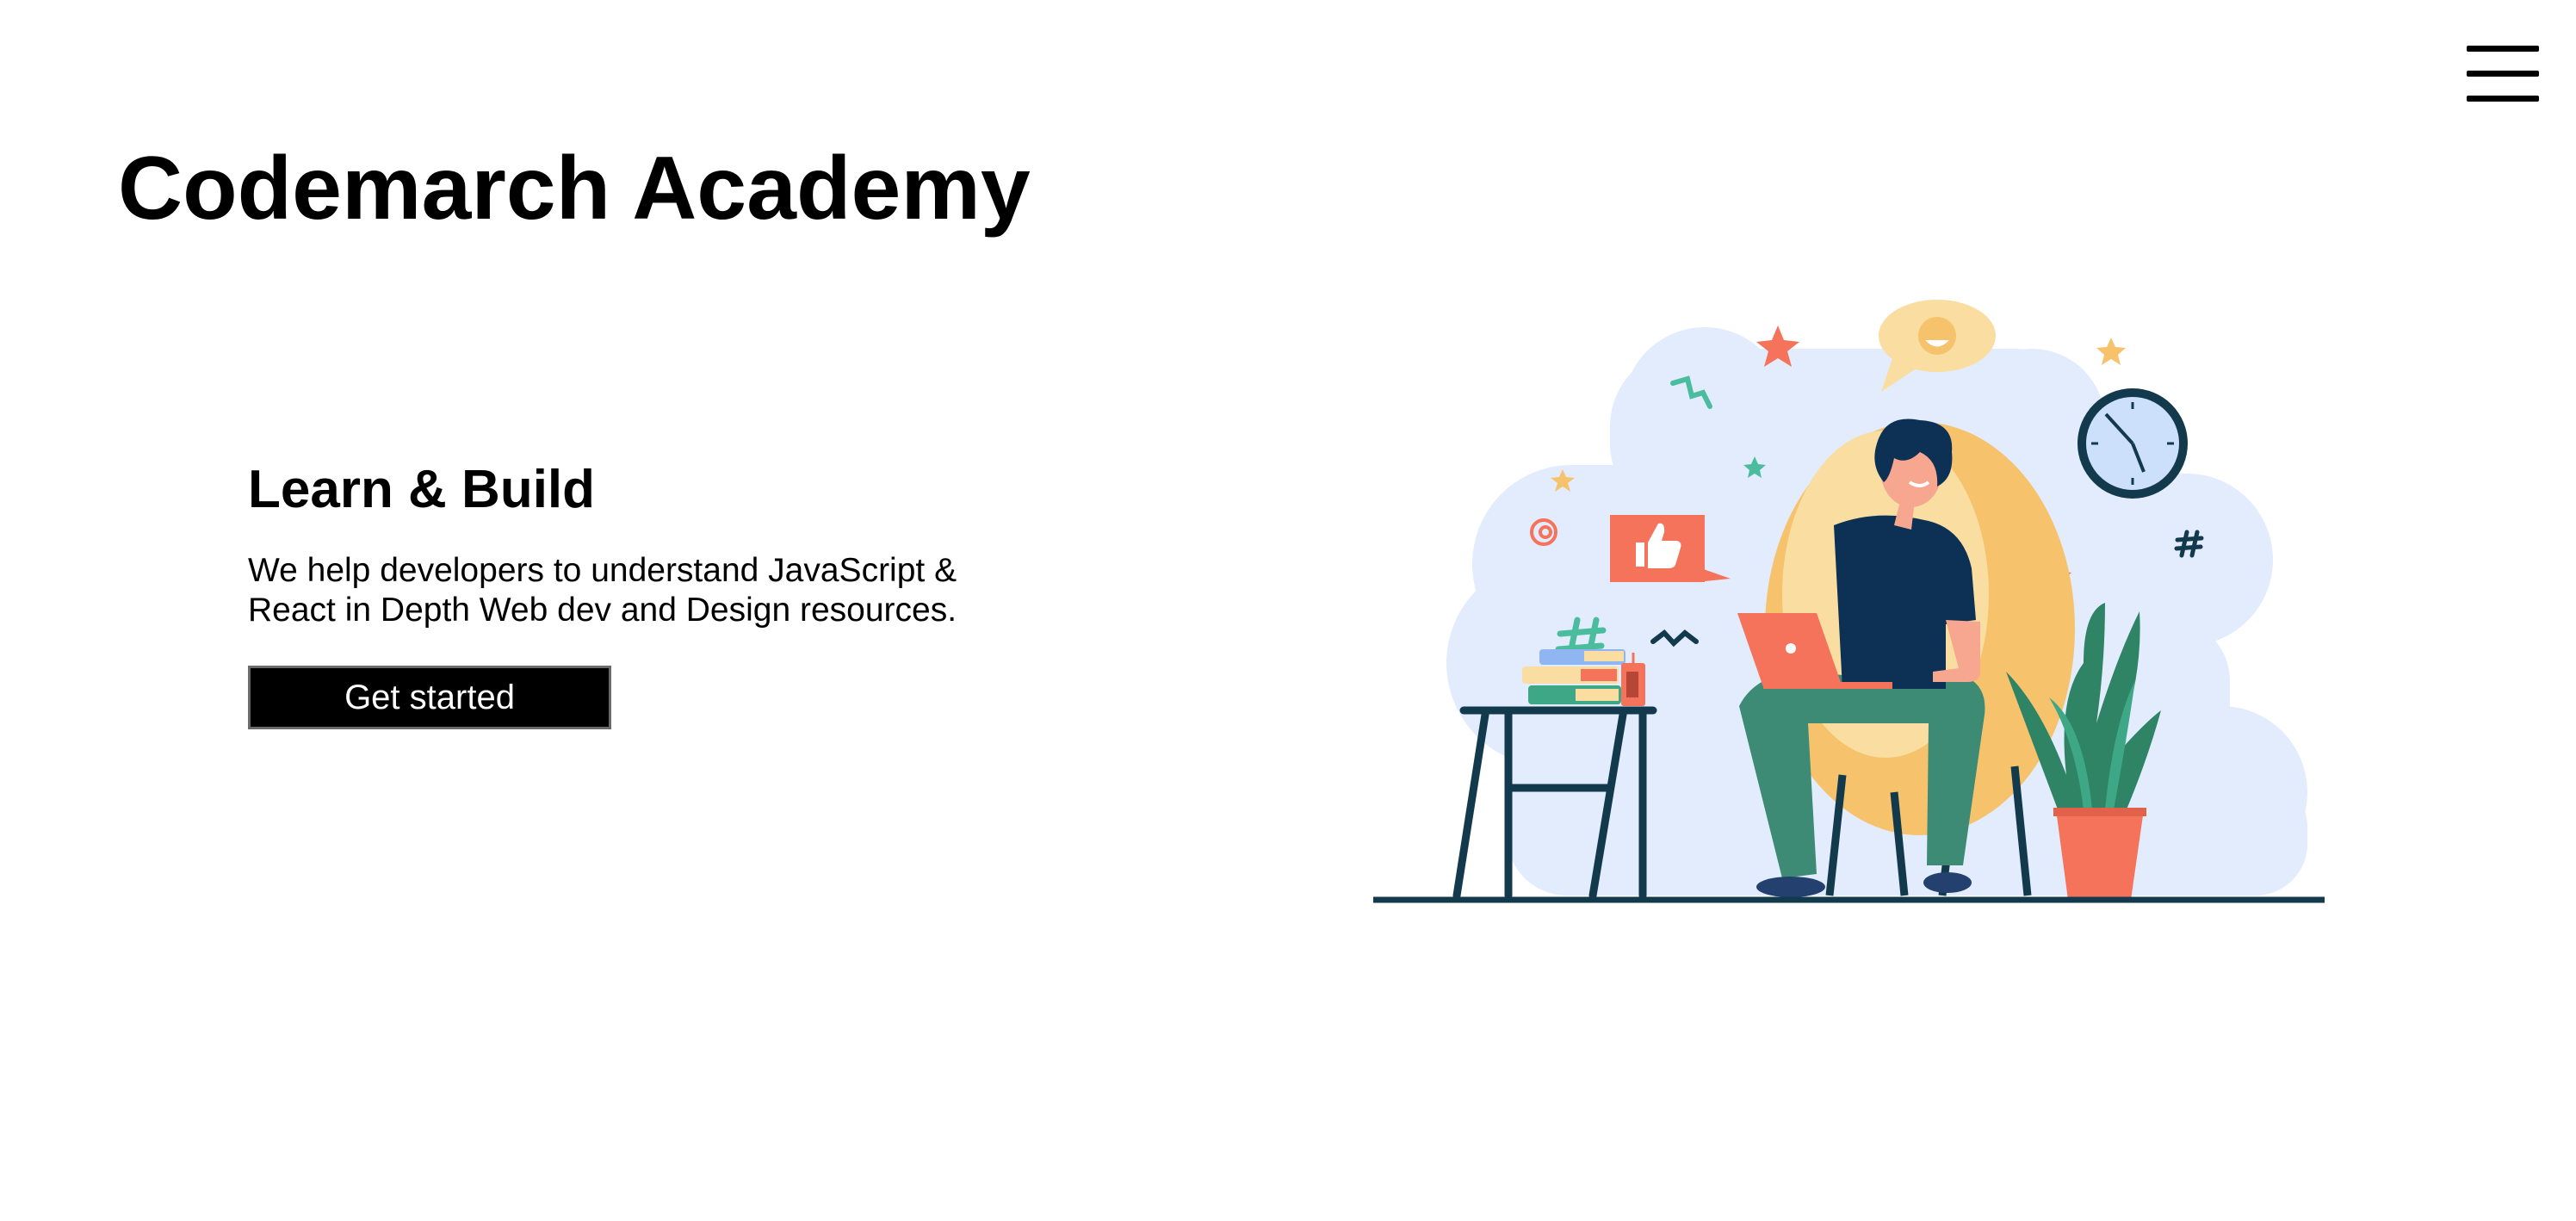 This screenshot has height=1221, width=2576. What do you see at coordinates (429, 697) in the screenshot?
I see `get-started-button: Get started` at bounding box center [429, 697].